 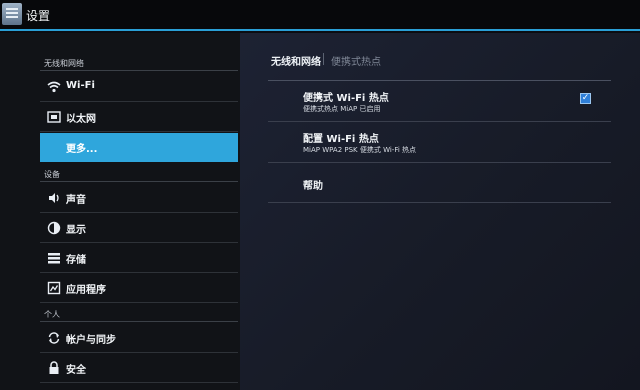 I want to click on sidebar-item-label: 帐户与同步, so click(x=91, y=340).